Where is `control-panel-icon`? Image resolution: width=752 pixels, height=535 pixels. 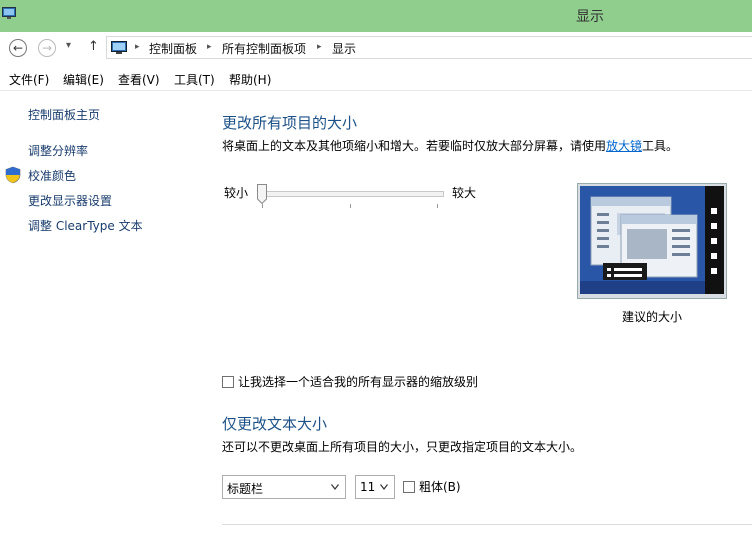 control-panel-icon is located at coordinates (119, 47).